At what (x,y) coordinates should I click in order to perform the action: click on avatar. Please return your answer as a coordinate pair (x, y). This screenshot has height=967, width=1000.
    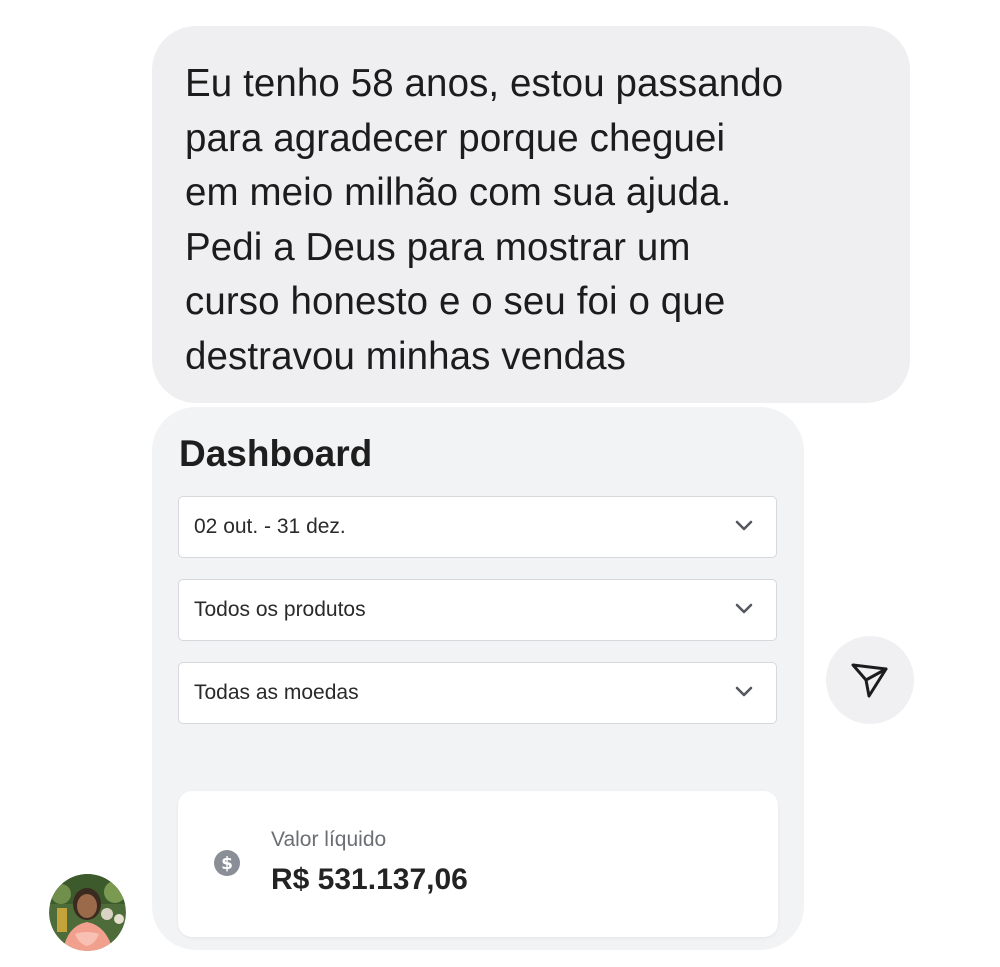
    Looking at the image, I should click on (87, 912).